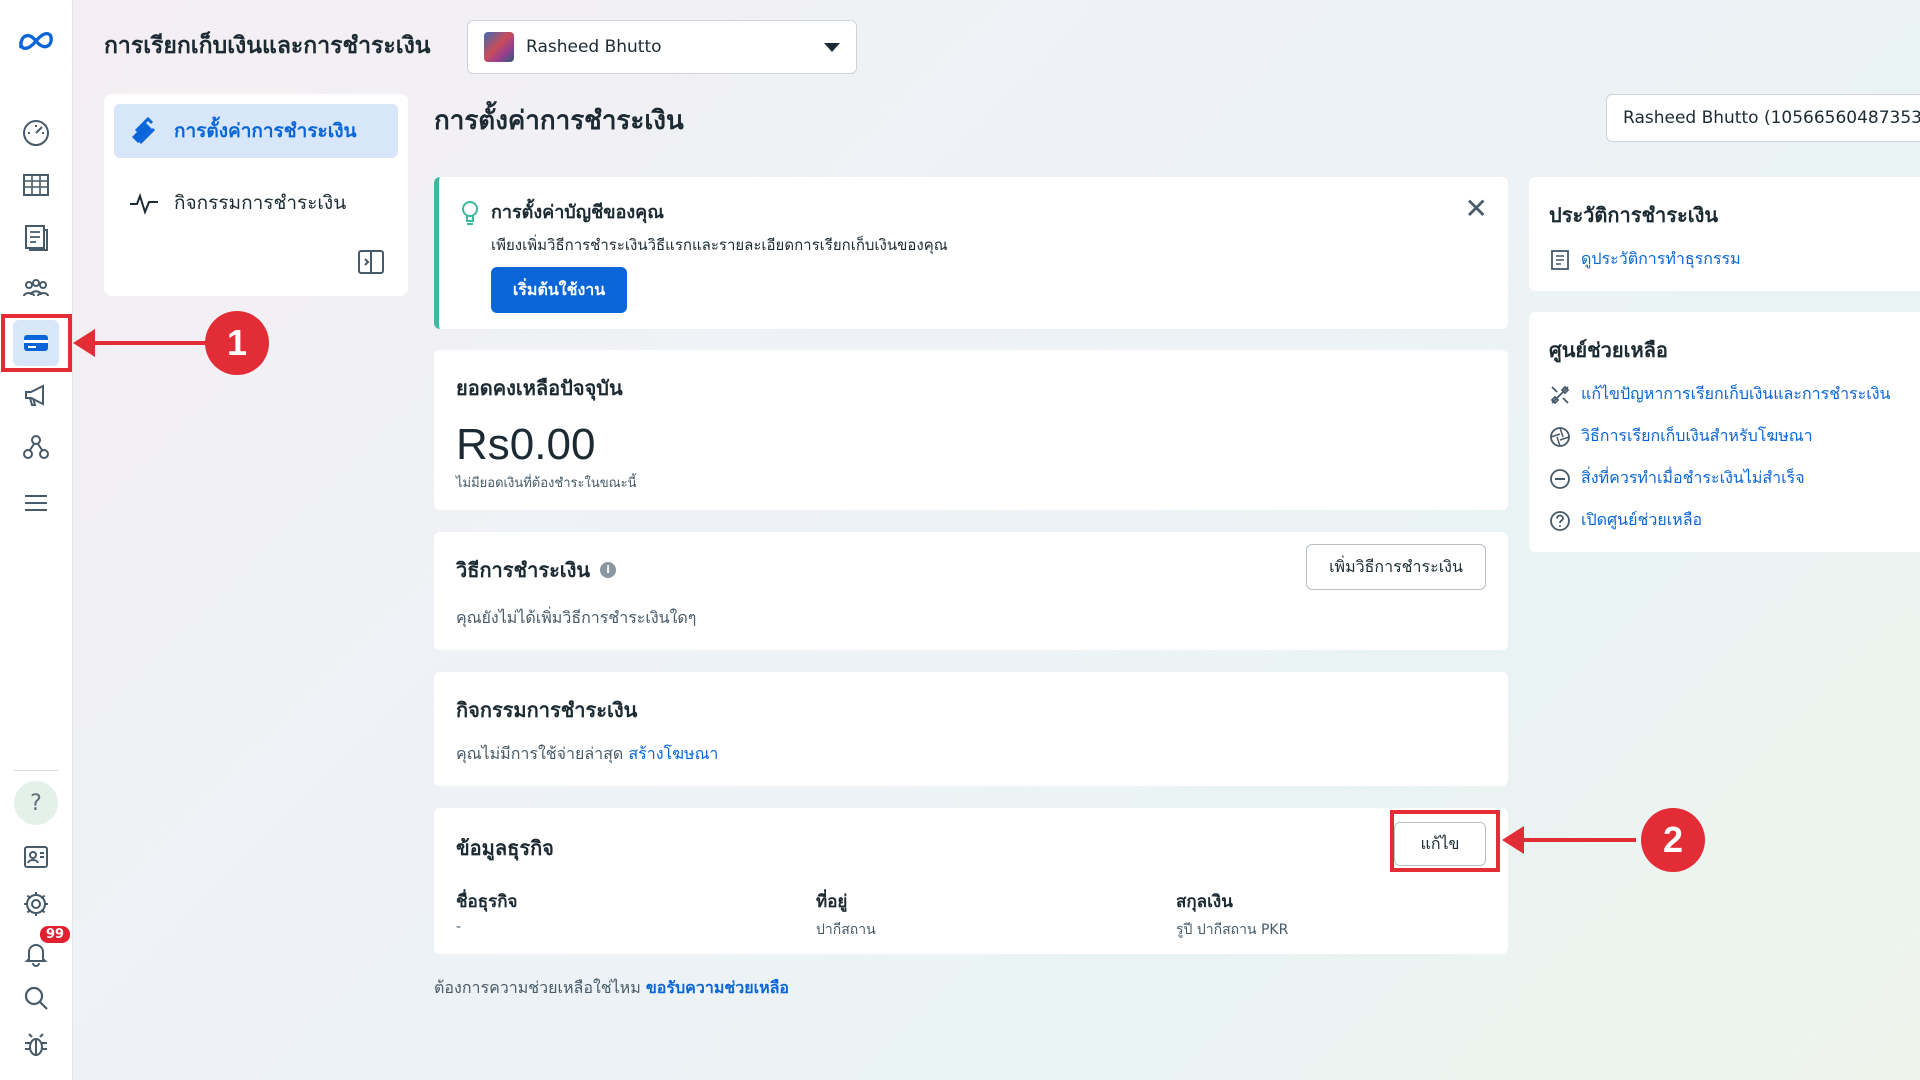 This screenshot has width=1920, height=1080. What do you see at coordinates (36, 998) in the screenshot?
I see `search-icon` at bounding box center [36, 998].